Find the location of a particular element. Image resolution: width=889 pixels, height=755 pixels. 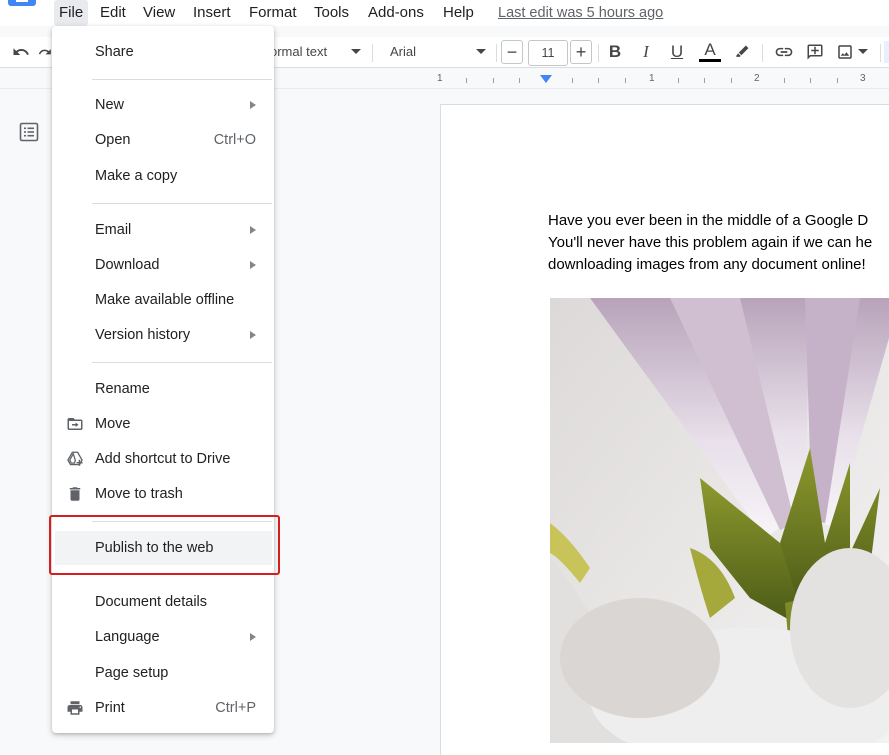

ruler-mark: 2 is located at coordinates (757, 78).